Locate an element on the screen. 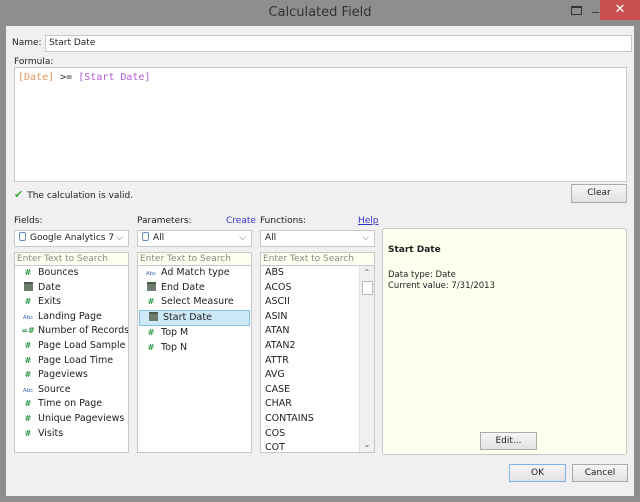  description-data-type: Data type: Date is located at coordinates (422, 275).